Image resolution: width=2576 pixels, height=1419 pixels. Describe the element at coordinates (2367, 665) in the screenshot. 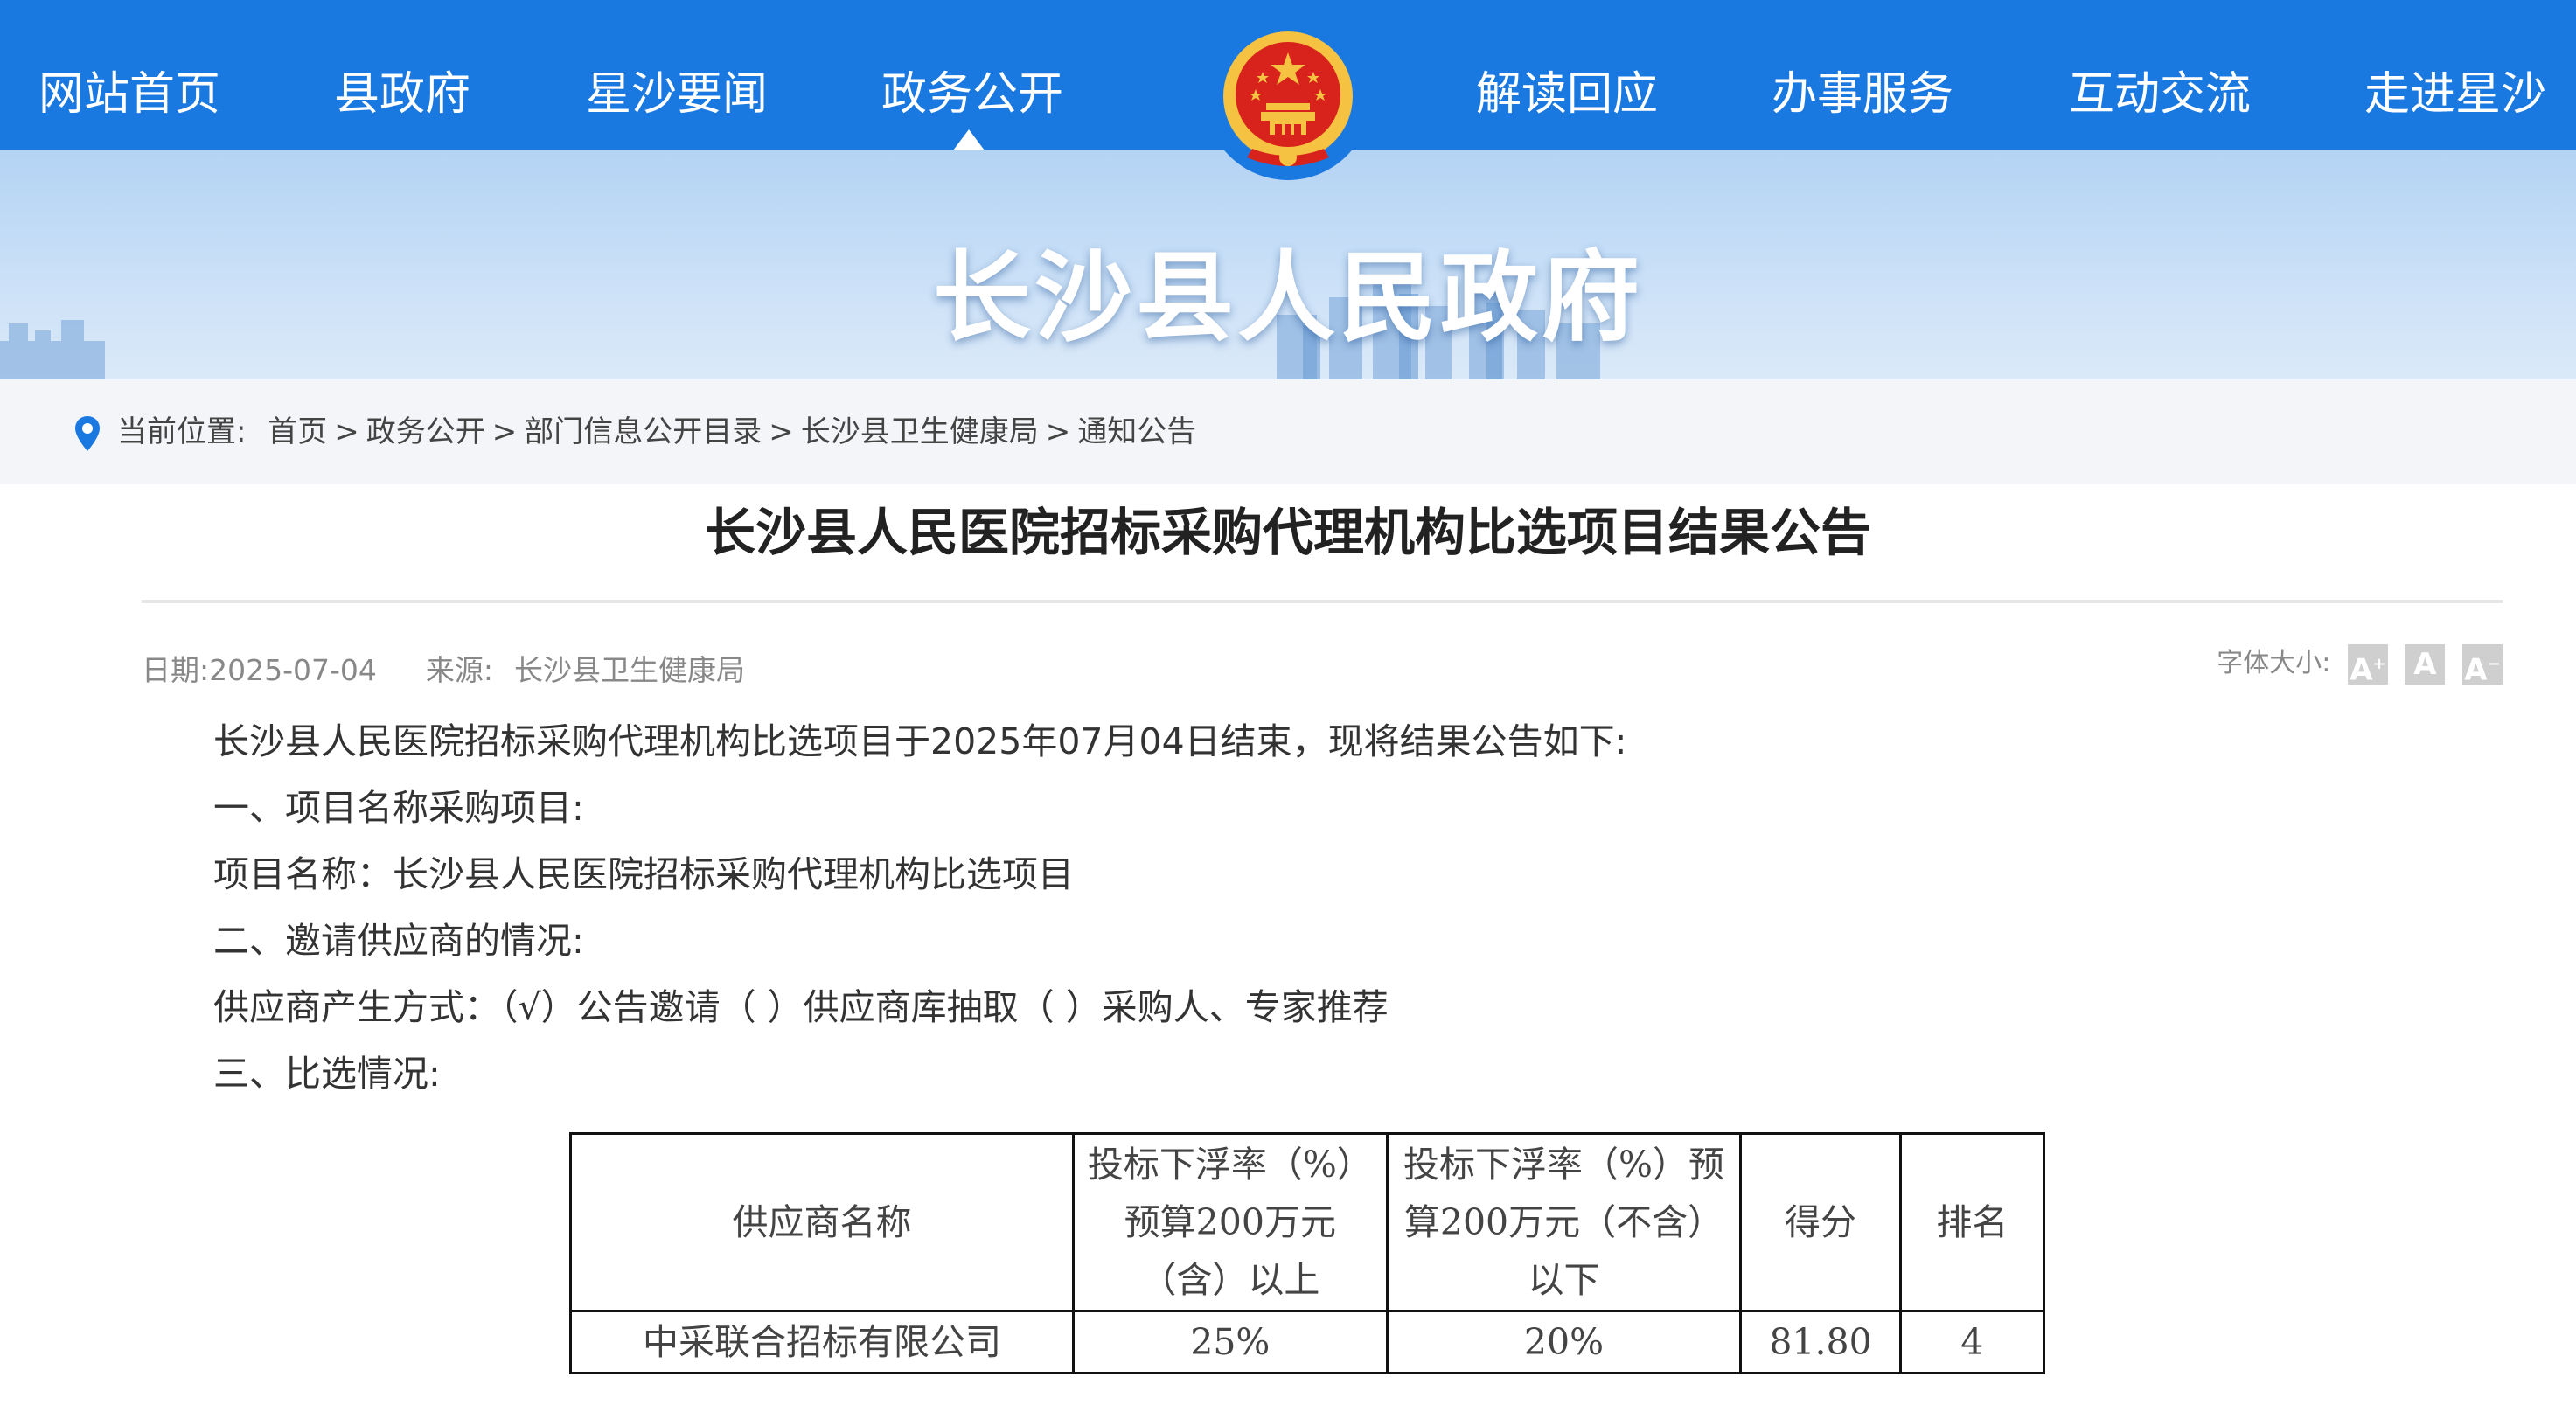

I see `font-increase-button: A+` at that location.